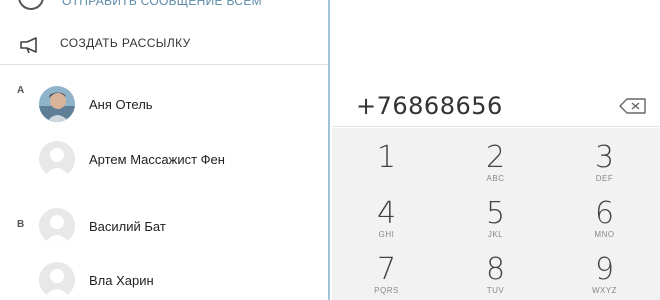 Image resolution: width=660 pixels, height=300 pixels. I want to click on megaphone-icon, so click(28, 45).